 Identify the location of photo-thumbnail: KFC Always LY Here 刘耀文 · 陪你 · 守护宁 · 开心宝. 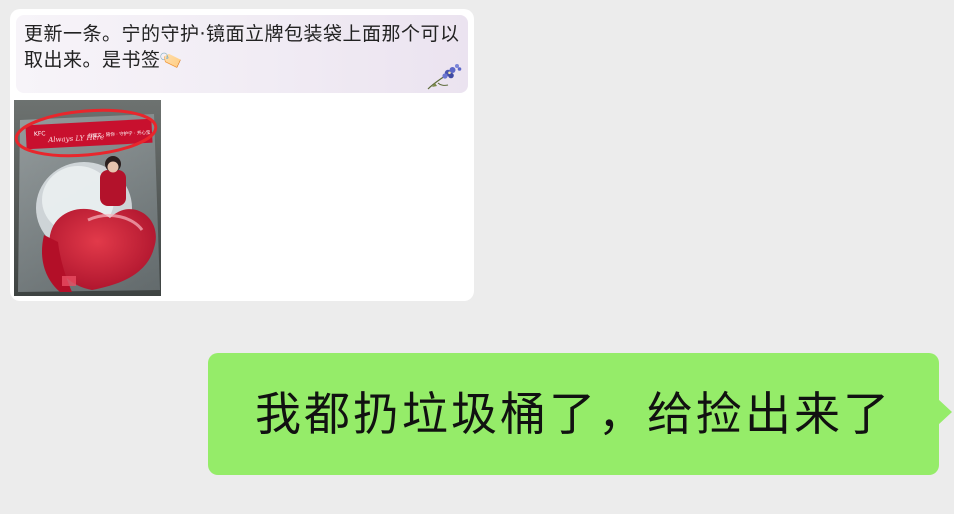
(87, 198).